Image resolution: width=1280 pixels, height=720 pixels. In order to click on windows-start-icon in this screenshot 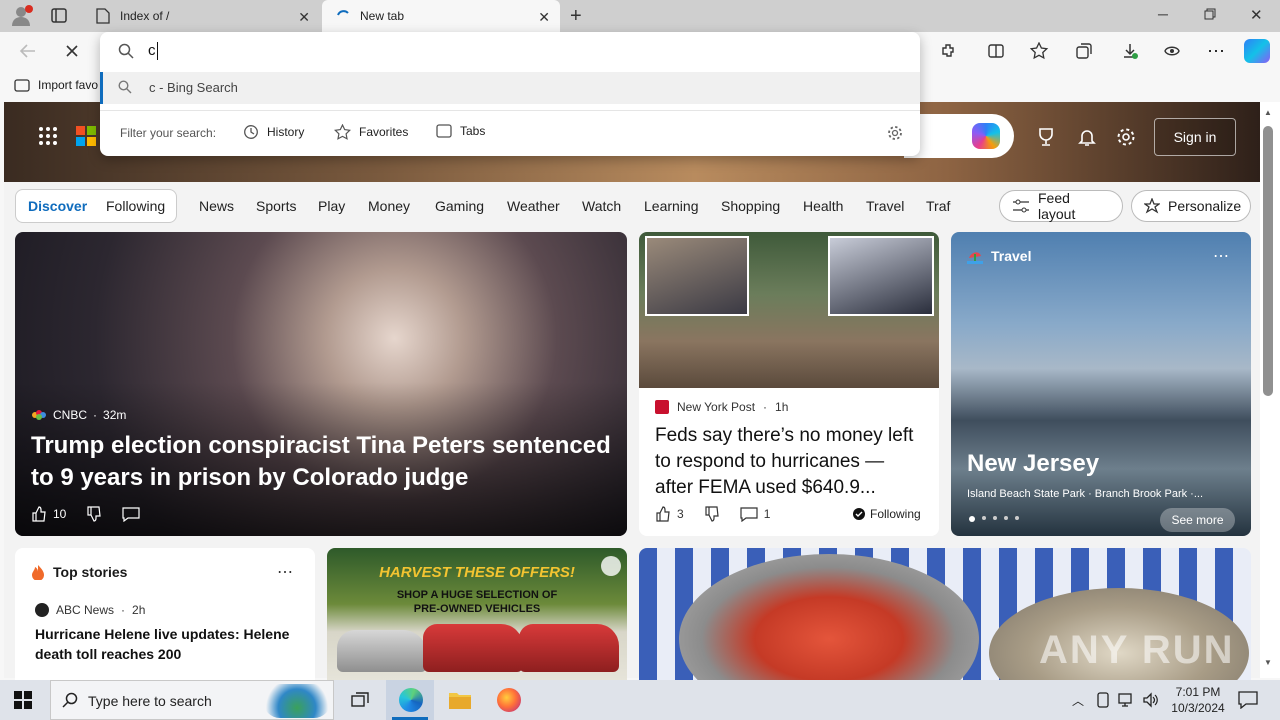, I will do `click(23, 700)`.